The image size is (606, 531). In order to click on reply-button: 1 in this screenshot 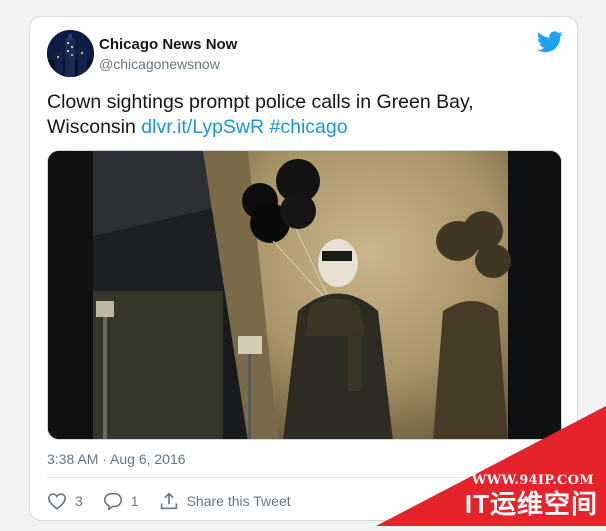, I will do `click(121, 501)`.